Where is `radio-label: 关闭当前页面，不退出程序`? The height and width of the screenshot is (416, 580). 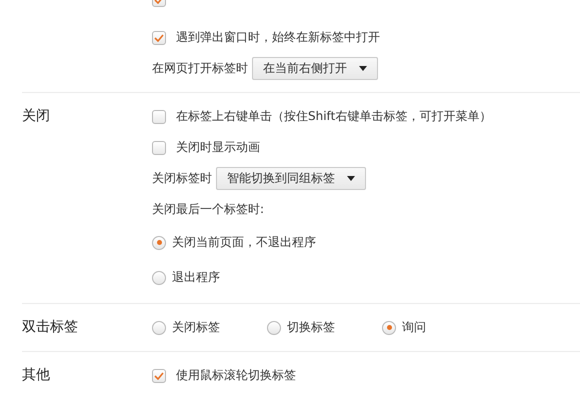
radio-label: 关闭当前页面，不退出程序 is located at coordinates (244, 242).